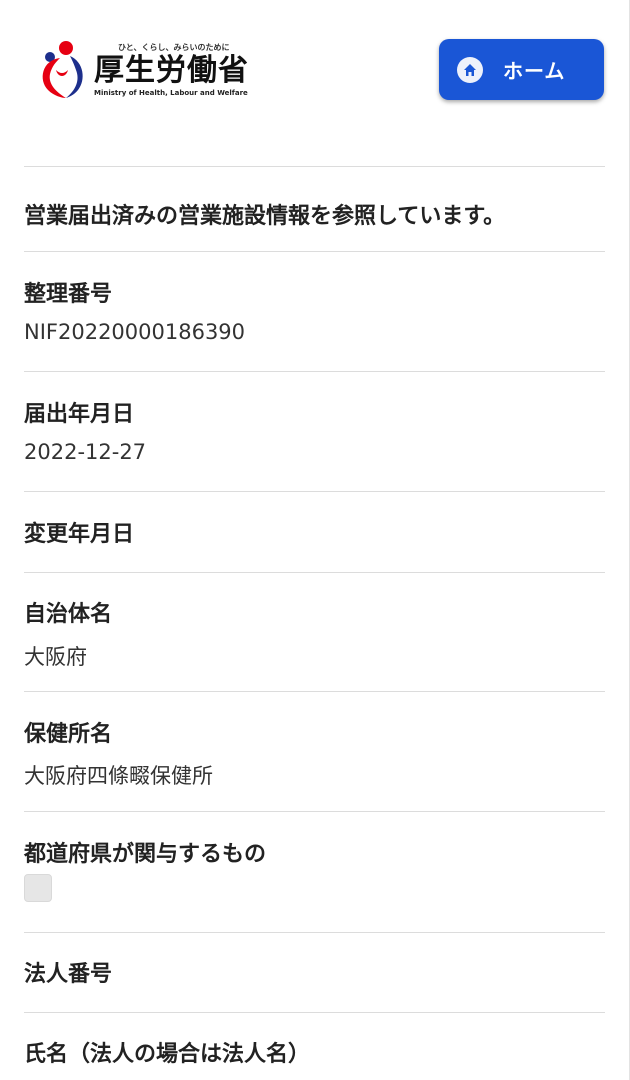  Describe the element at coordinates (171, 92) in the screenshot. I see `logo-english-name: Ministry of Health, Labour and Welfare` at that location.